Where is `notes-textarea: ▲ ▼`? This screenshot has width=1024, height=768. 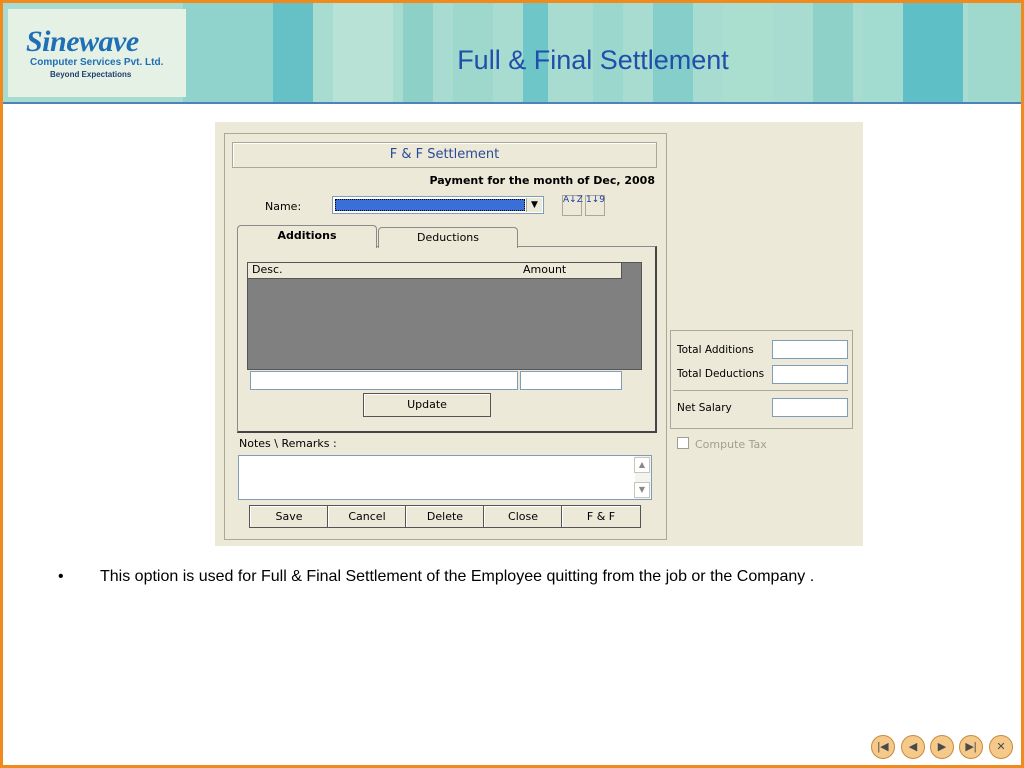
notes-textarea: ▲ ▼ is located at coordinates (445, 477).